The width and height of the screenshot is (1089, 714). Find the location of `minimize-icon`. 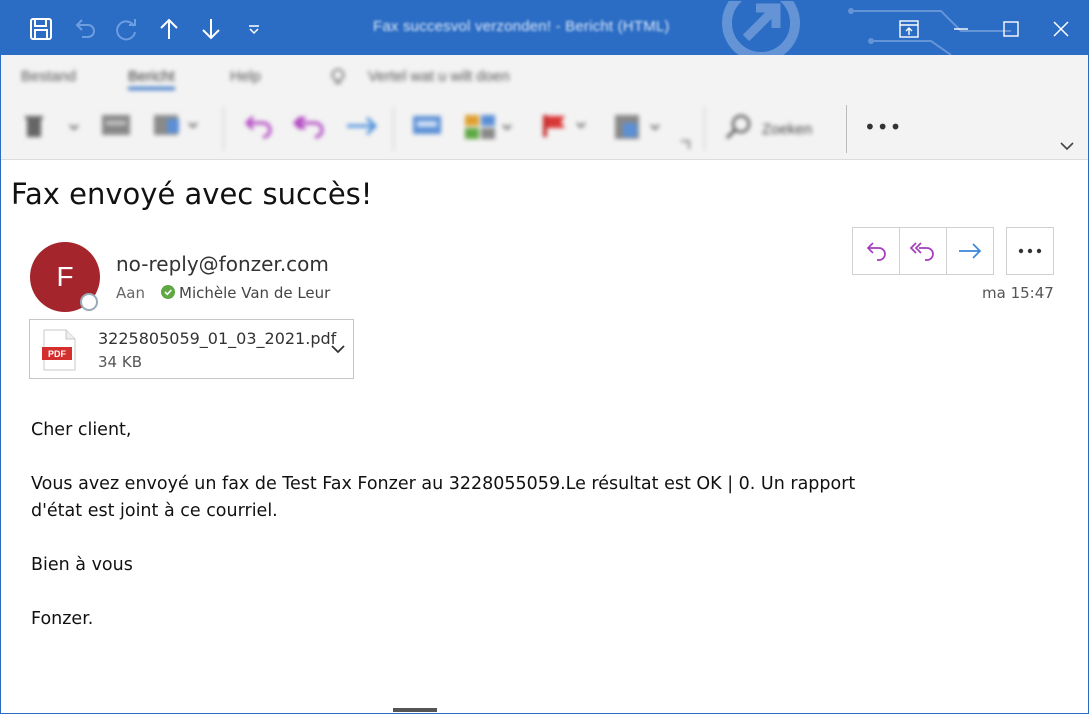

minimize-icon is located at coordinates (961, 29).